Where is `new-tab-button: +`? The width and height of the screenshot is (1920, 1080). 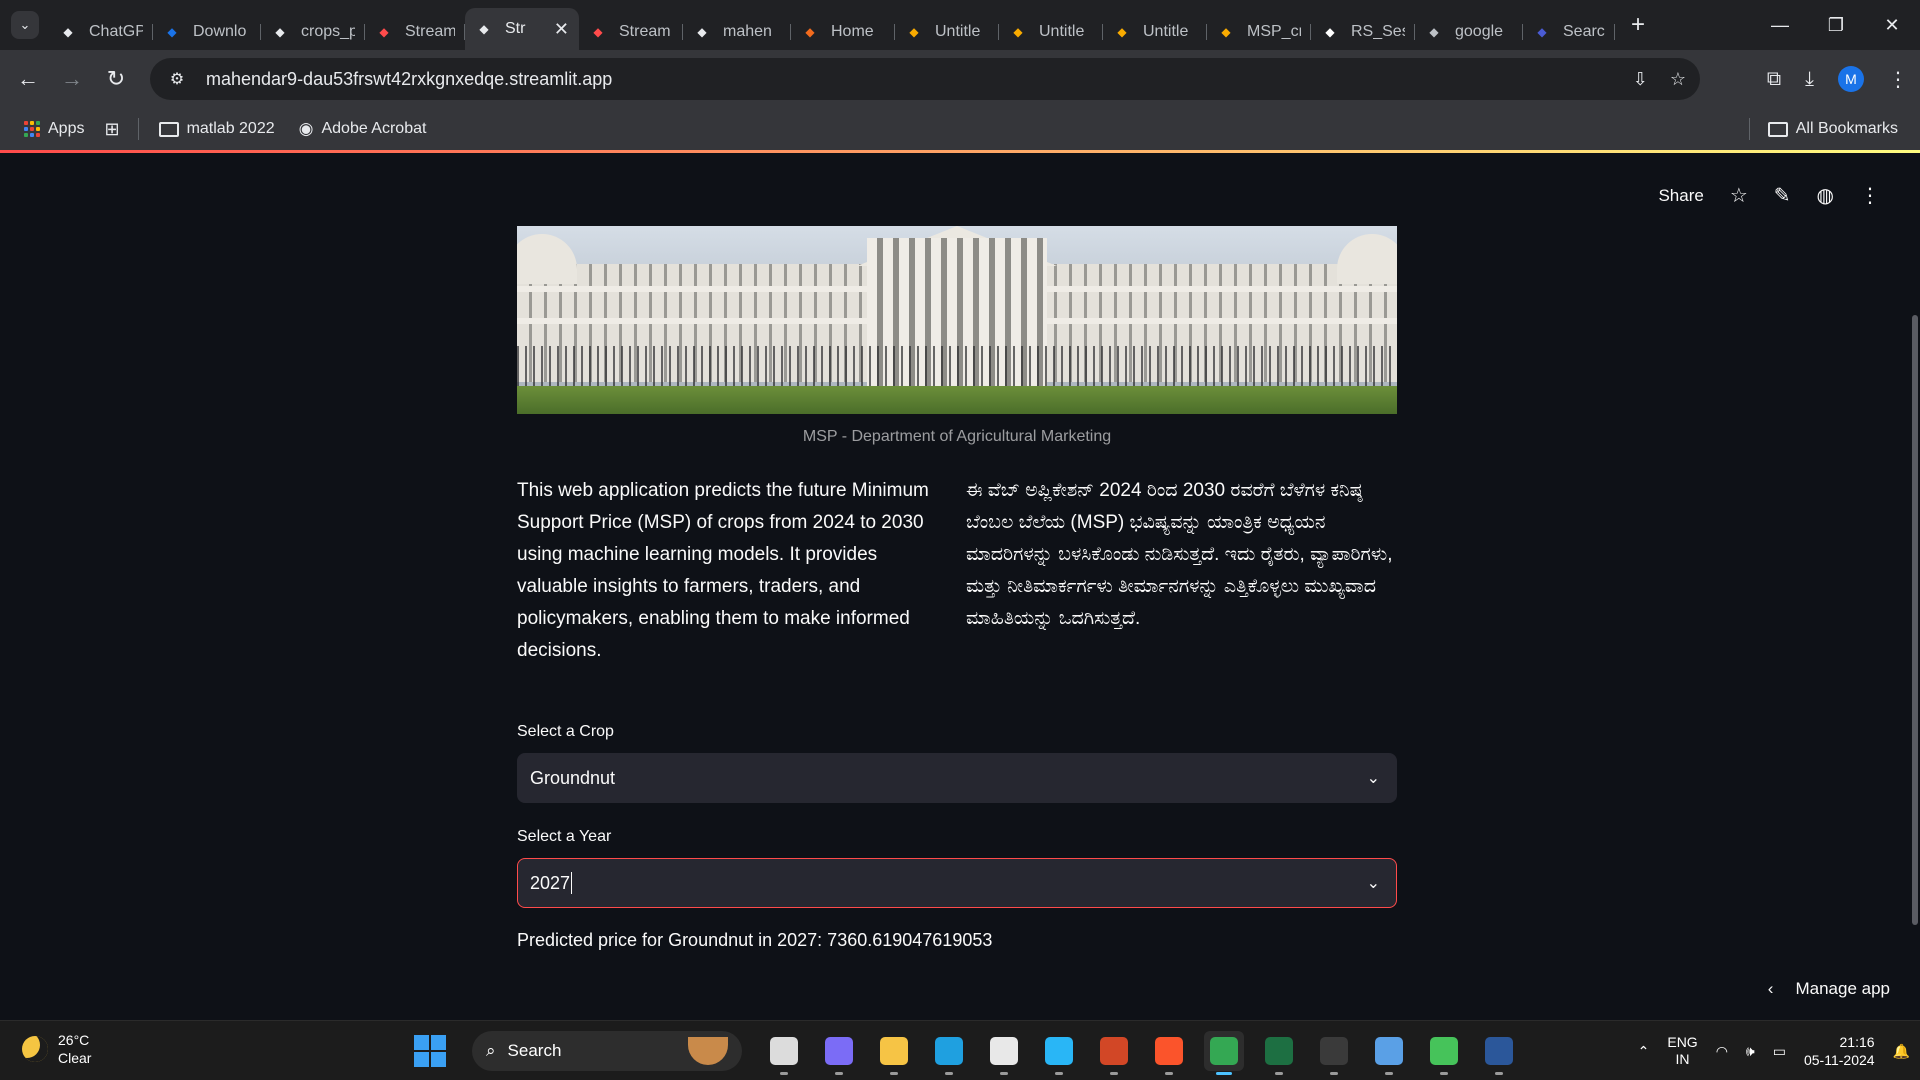
new-tab-button: + is located at coordinates (1638, 25).